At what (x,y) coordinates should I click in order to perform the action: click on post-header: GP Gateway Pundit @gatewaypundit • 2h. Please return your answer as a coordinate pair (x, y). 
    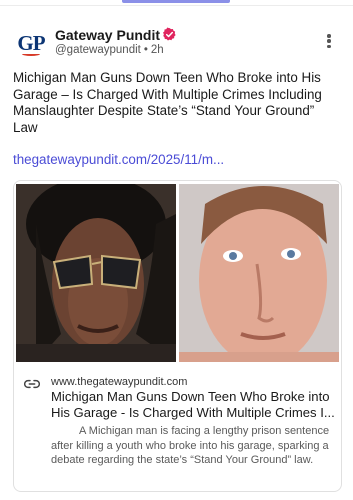
    Looking at the image, I should click on (179, 43).